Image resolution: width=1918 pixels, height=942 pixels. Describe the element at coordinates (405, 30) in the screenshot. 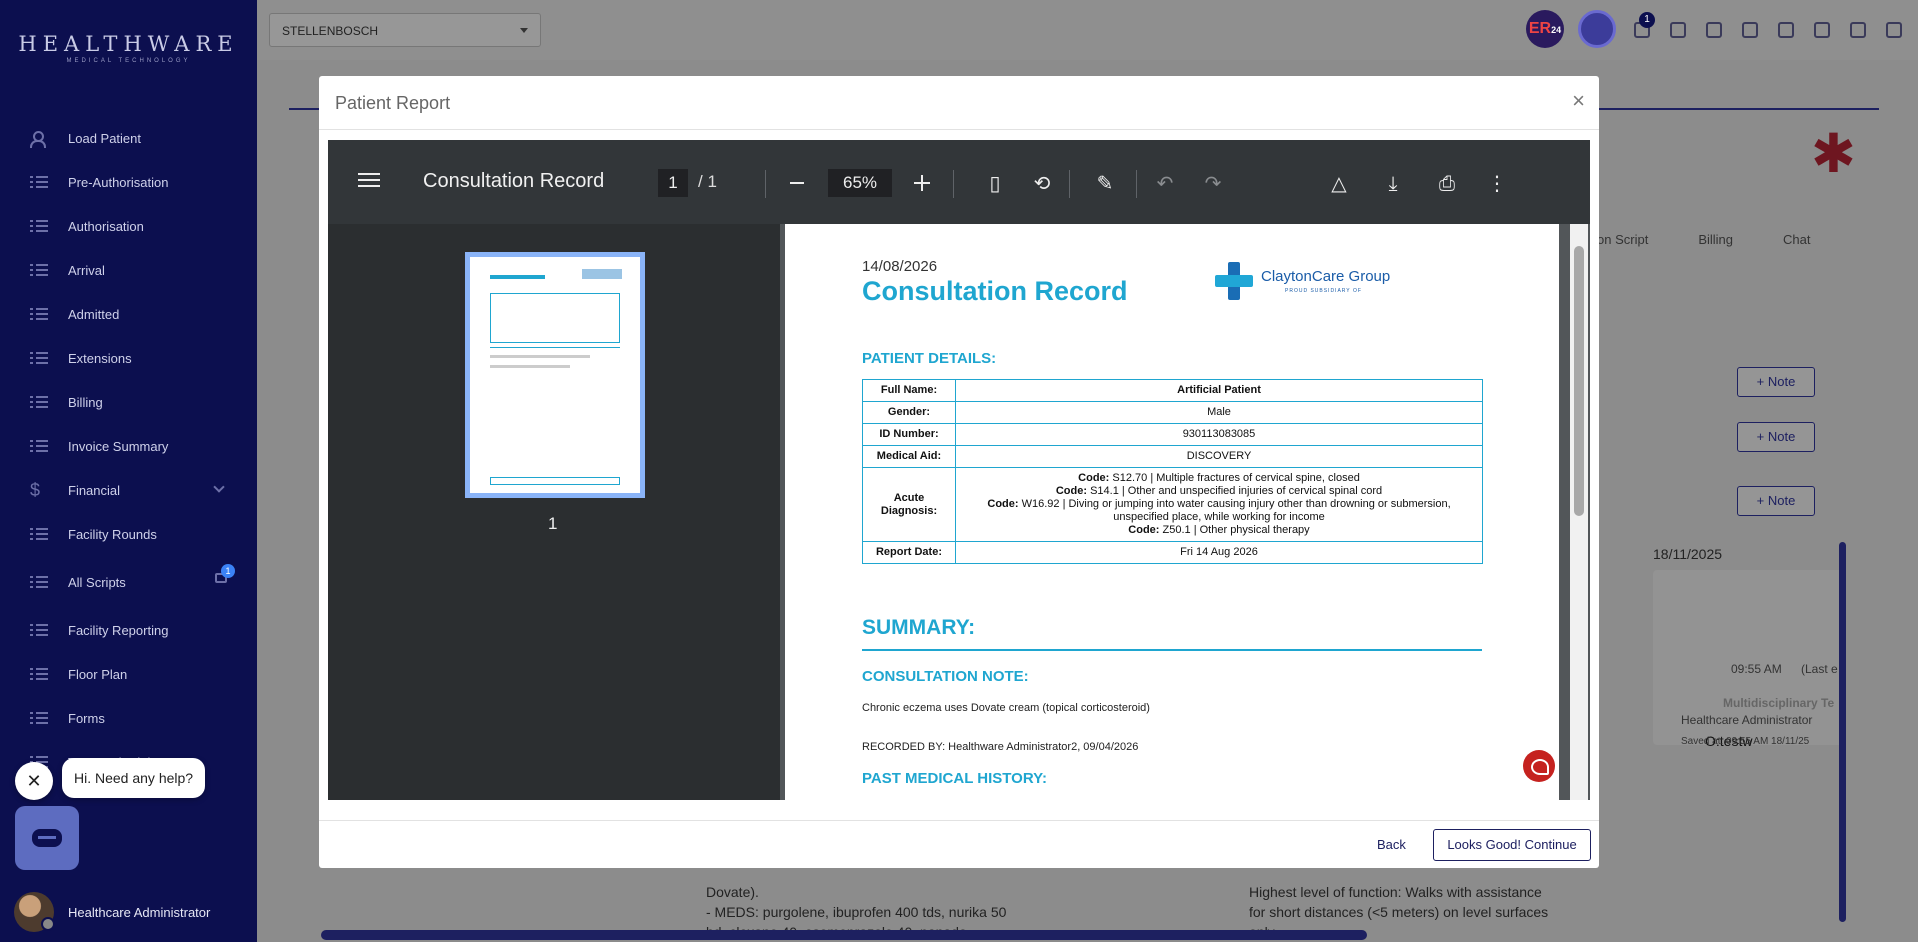

I see `facility-select: STELLENBOSCH` at that location.